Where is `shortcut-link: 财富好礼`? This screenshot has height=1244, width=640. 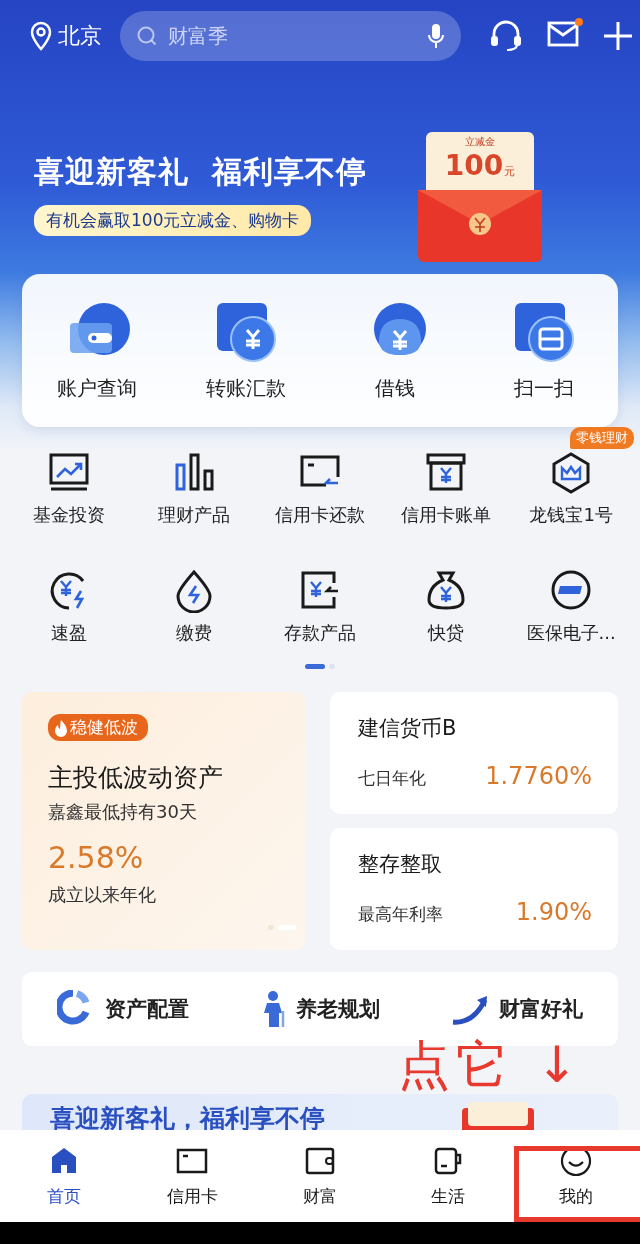
shortcut-link: 财富好礼 is located at coordinates (516, 1009).